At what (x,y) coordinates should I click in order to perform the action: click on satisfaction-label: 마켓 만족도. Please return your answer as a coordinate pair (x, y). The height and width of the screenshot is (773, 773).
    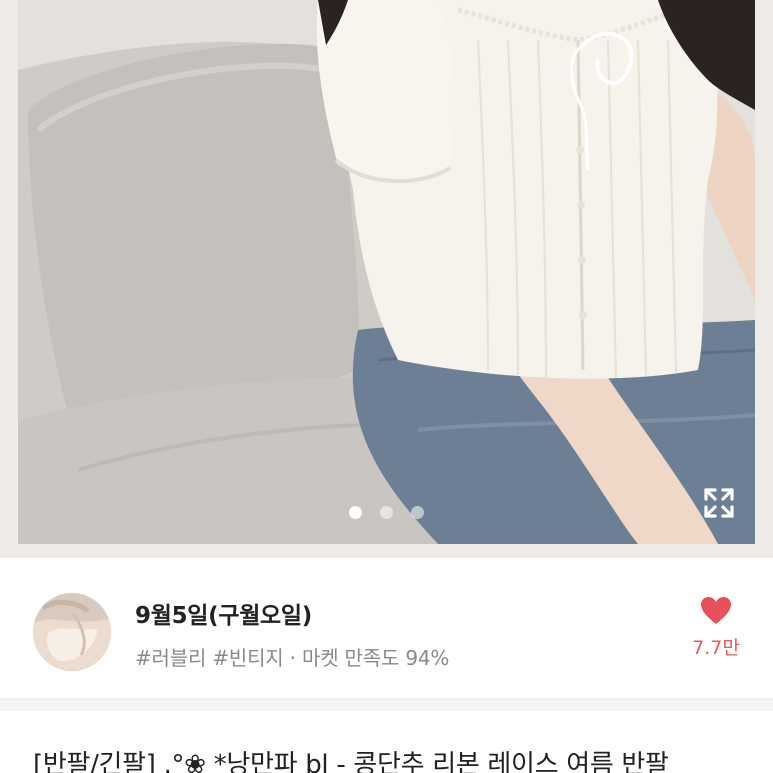
    Looking at the image, I should click on (351, 658).